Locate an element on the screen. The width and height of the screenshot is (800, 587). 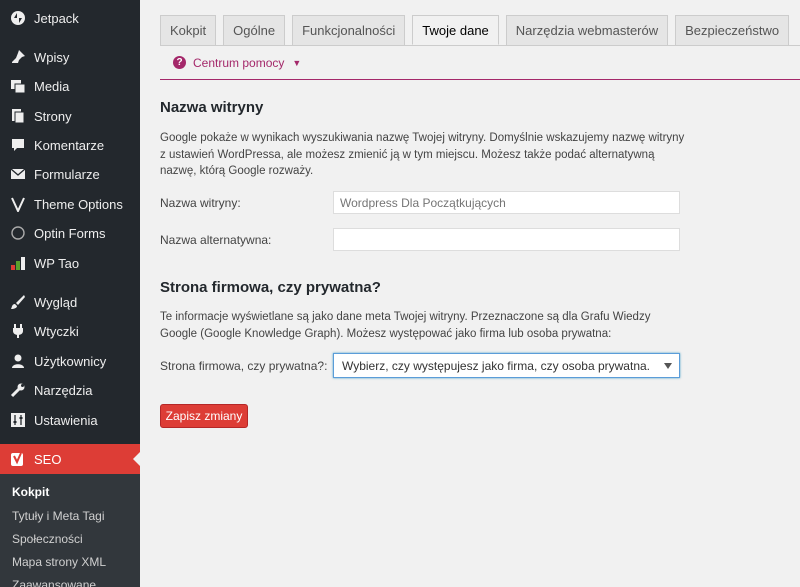
sidebar-item-label: Optin Forms is located at coordinates (70, 233).